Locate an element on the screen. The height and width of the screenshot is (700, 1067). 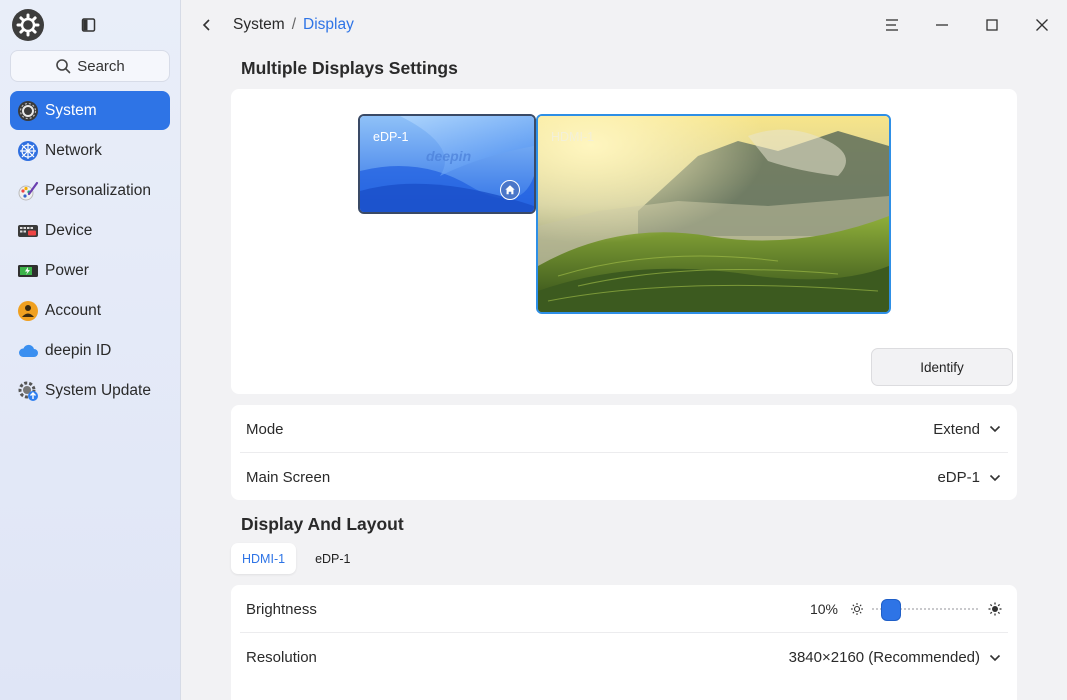
minimize-icon is located at coordinates (942, 25).